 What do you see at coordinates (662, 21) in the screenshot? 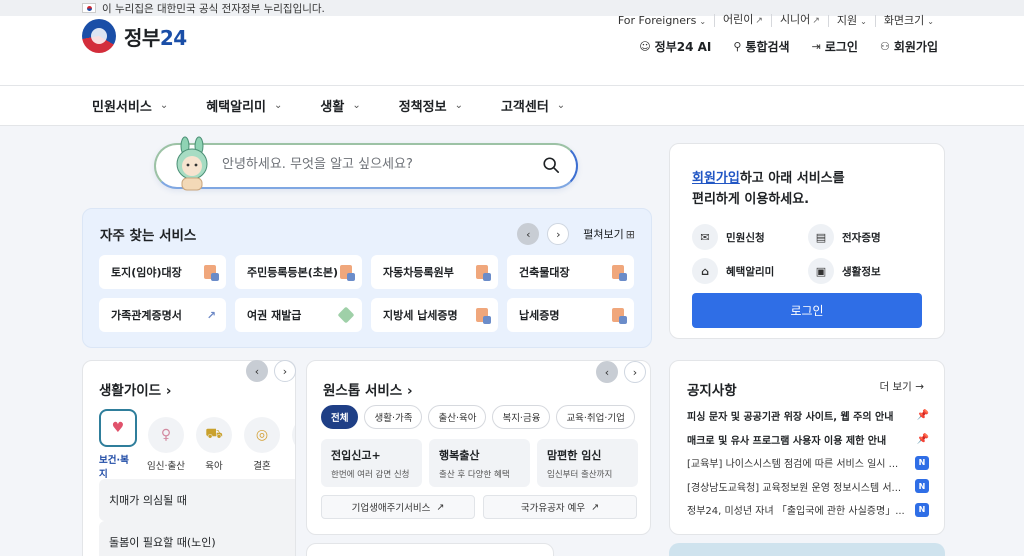
I see `util-for-foreigners: For Foreigners ⌄` at bounding box center [662, 21].